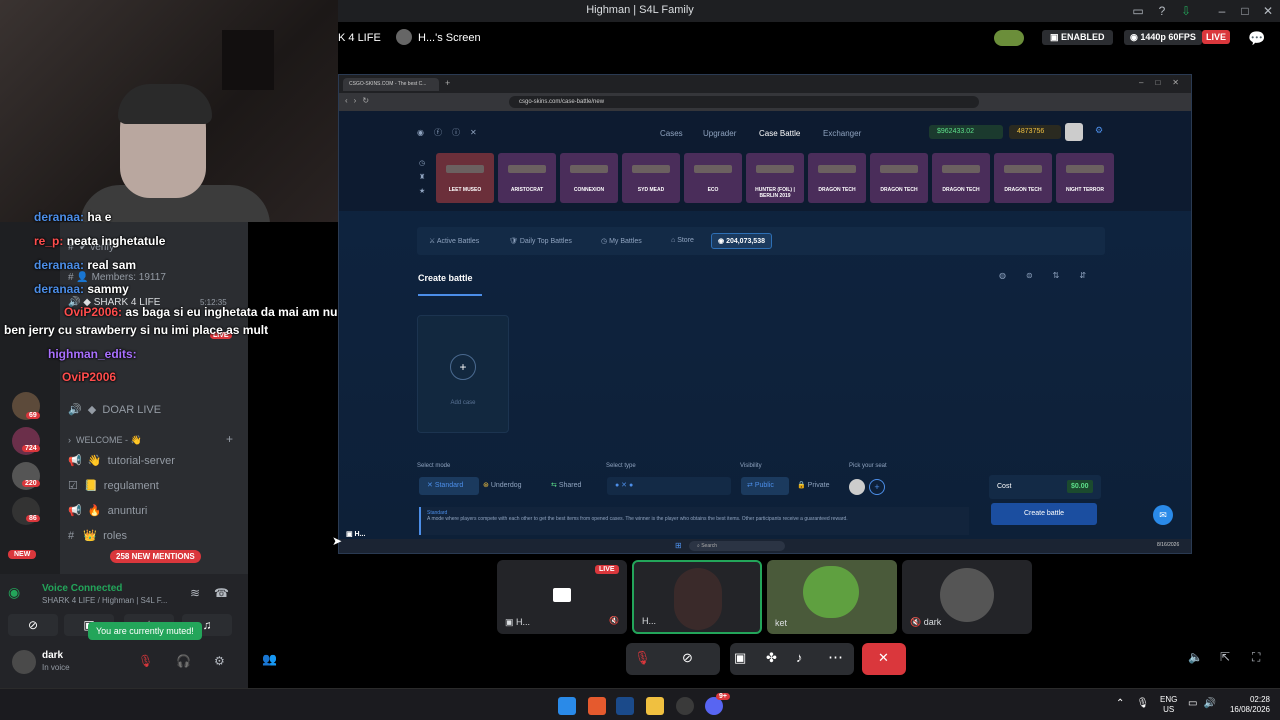  What do you see at coordinates (145, 661) in the screenshot?
I see `mute-icon: 🎙` at bounding box center [145, 661].